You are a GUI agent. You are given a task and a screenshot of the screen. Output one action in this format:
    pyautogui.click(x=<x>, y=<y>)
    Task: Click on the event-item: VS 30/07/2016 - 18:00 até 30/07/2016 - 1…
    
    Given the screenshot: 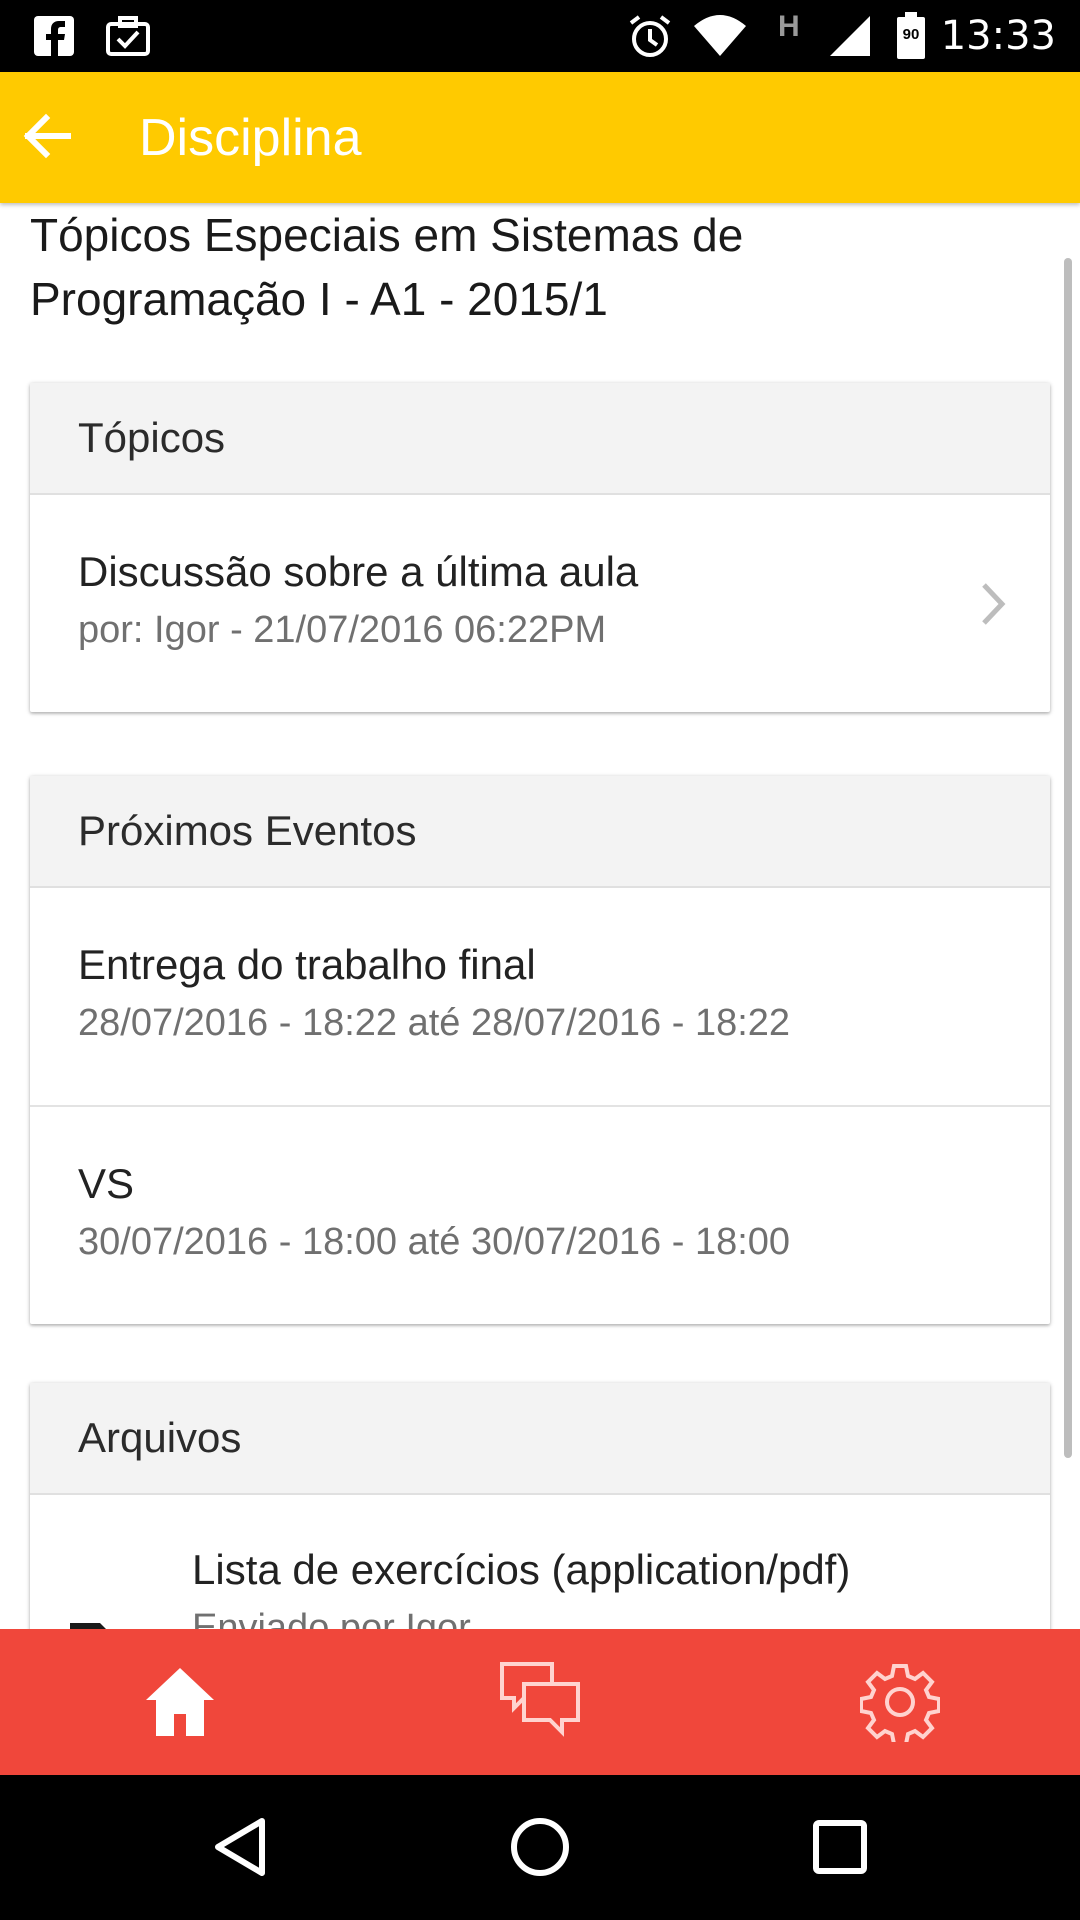 What is the action you would take?
    pyautogui.click(x=540, y=1215)
    